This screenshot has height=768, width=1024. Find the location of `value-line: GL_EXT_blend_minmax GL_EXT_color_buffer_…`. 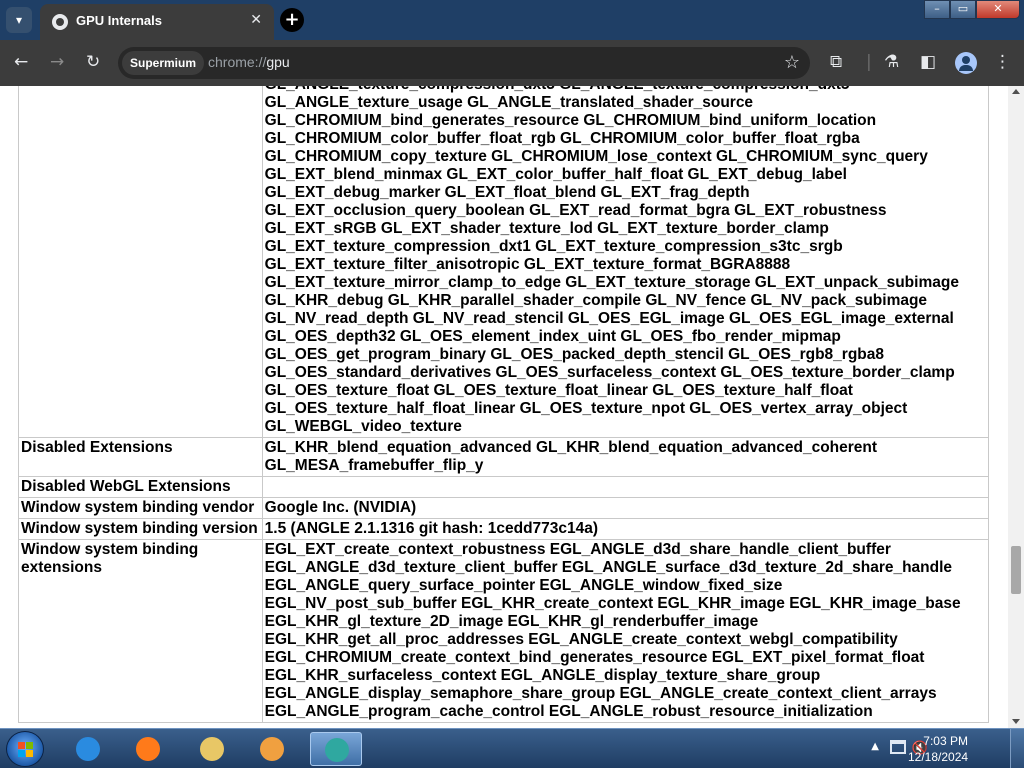

value-line: GL_EXT_blend_minmax GL_EXT_color_buffer_… is located at coordinates (555, 174).